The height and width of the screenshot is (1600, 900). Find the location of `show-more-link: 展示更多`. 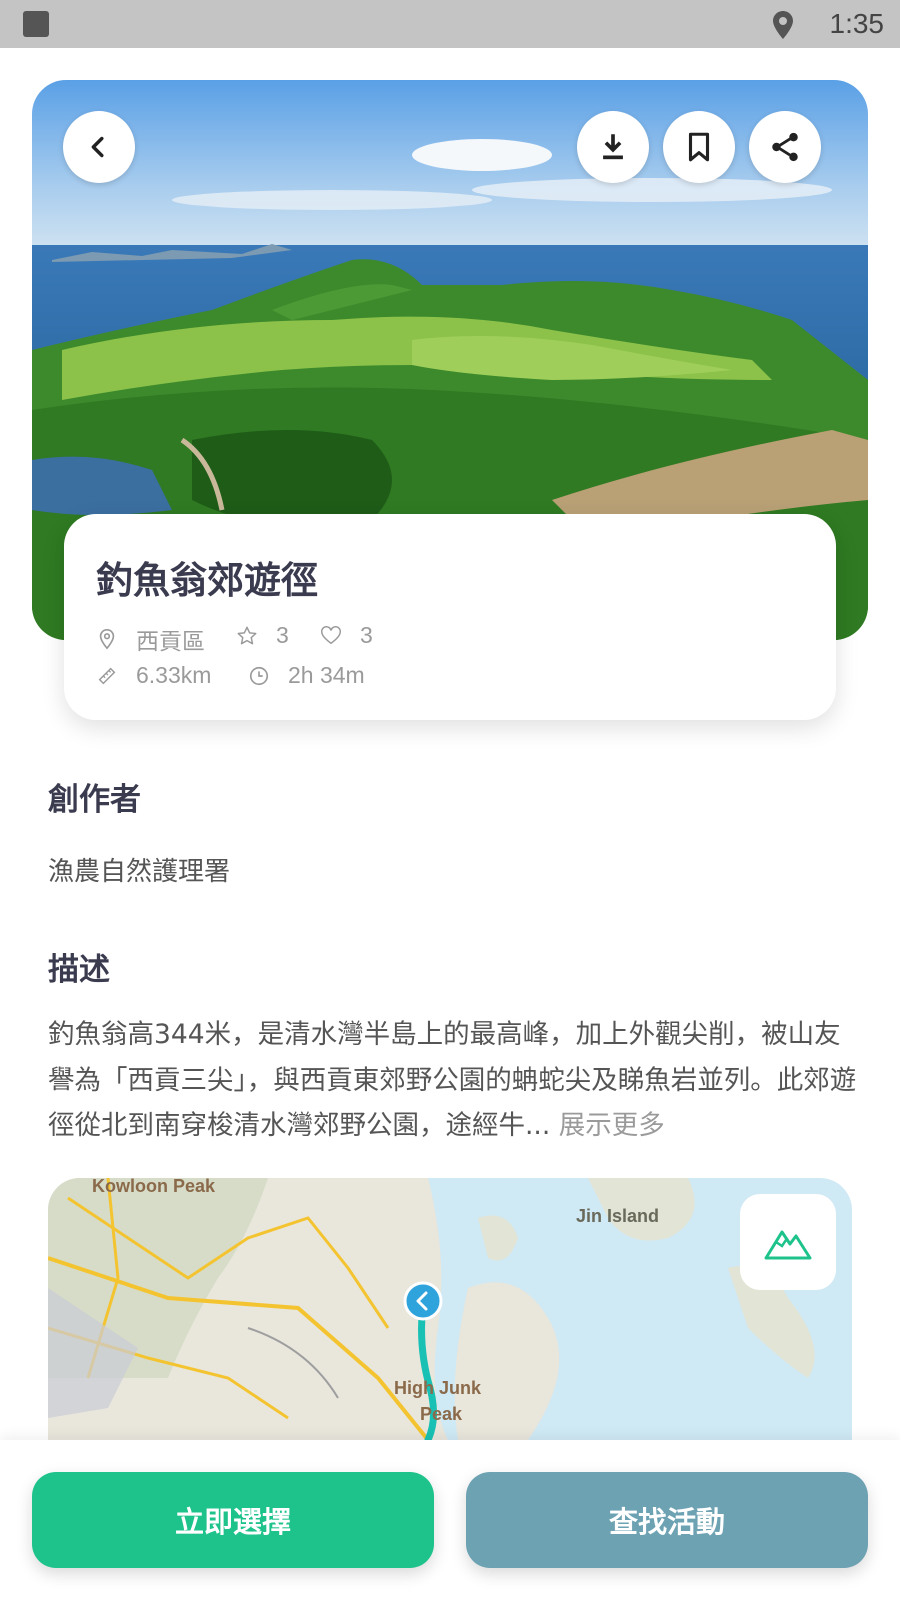

show-more-link: 展示更多 is located at coordinates (612, 1125).